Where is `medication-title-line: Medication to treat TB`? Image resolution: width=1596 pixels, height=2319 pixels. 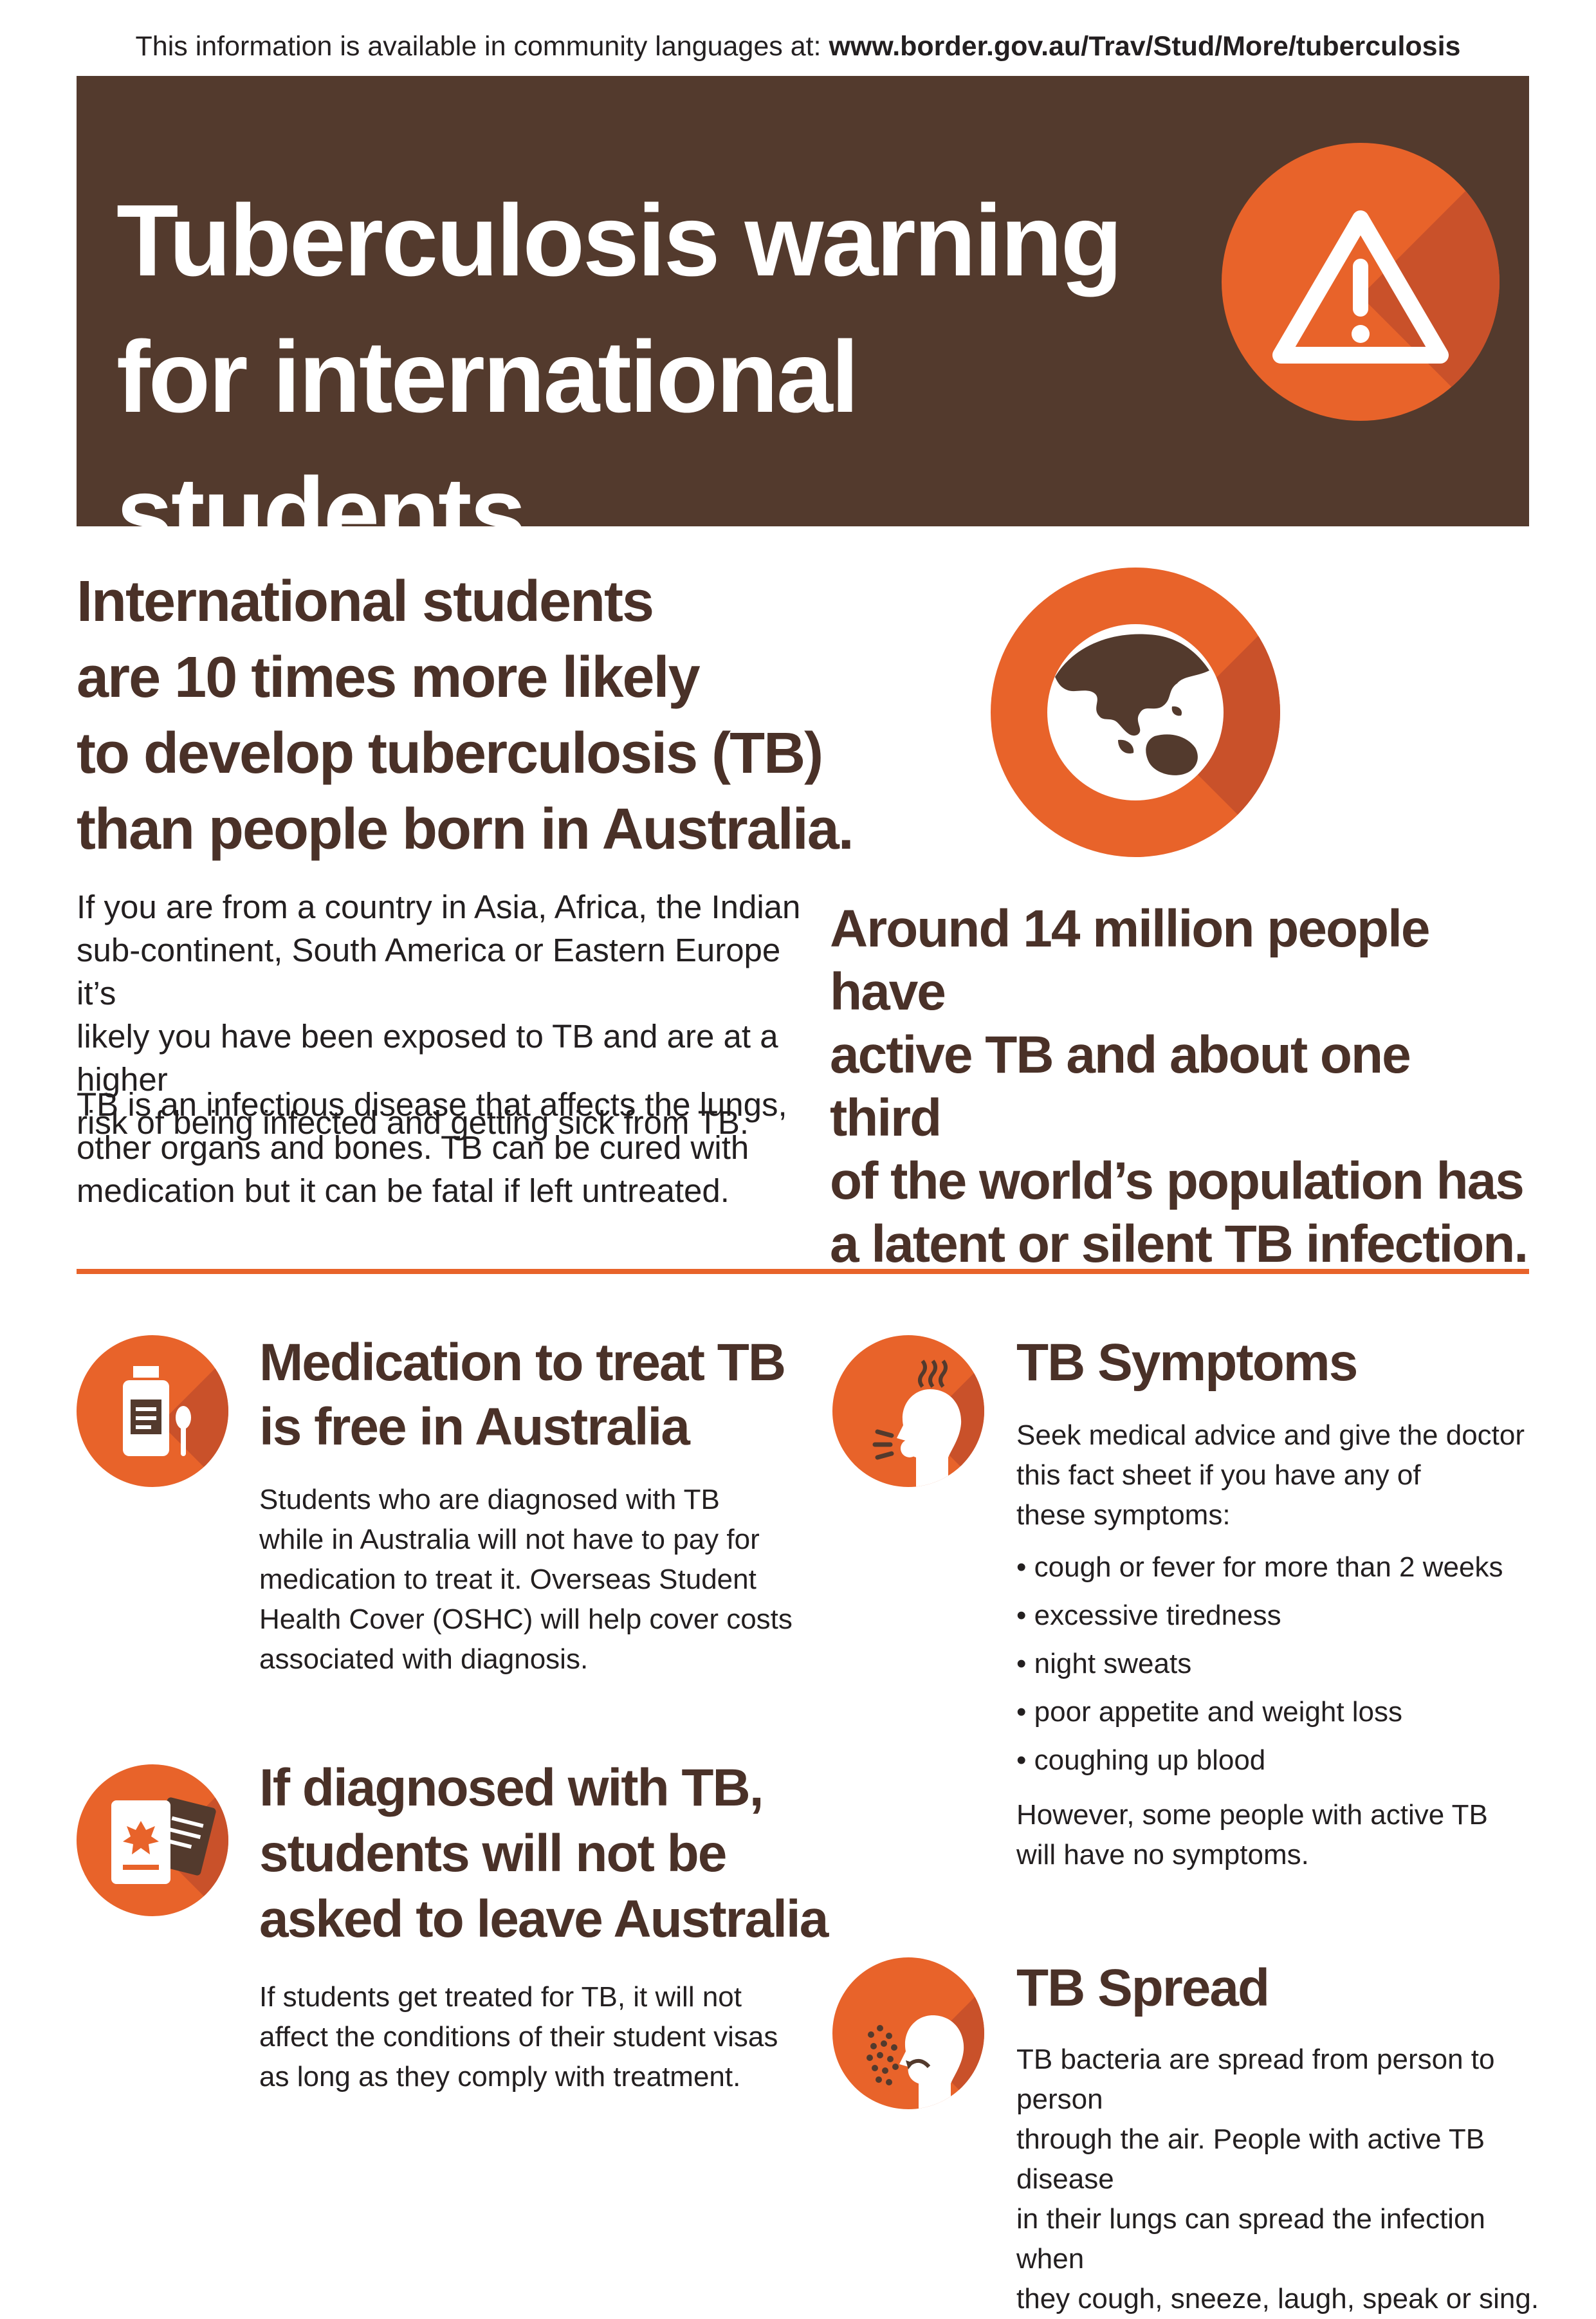 medication-title-line: Medication to treat TB is located at coordinates (522, 1362).